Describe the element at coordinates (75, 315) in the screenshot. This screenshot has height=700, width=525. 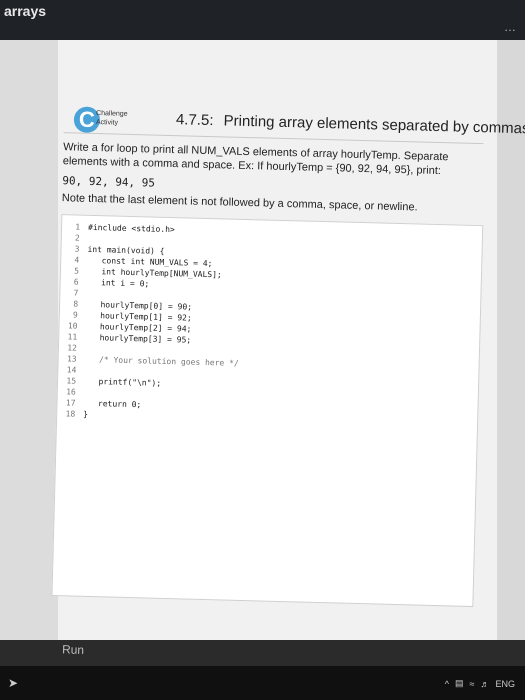
I see `line-number: 9` at that location.